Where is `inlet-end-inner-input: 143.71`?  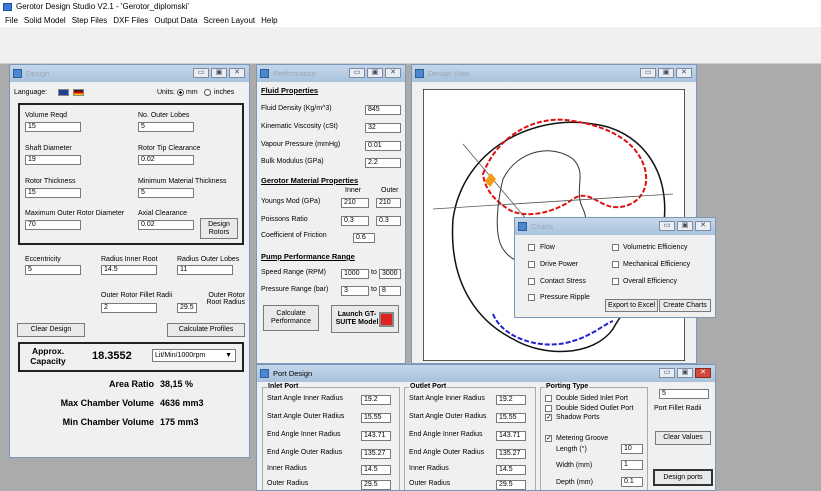
inlet-end-inner-input: 143.71 is located at coordinates (376, 436).